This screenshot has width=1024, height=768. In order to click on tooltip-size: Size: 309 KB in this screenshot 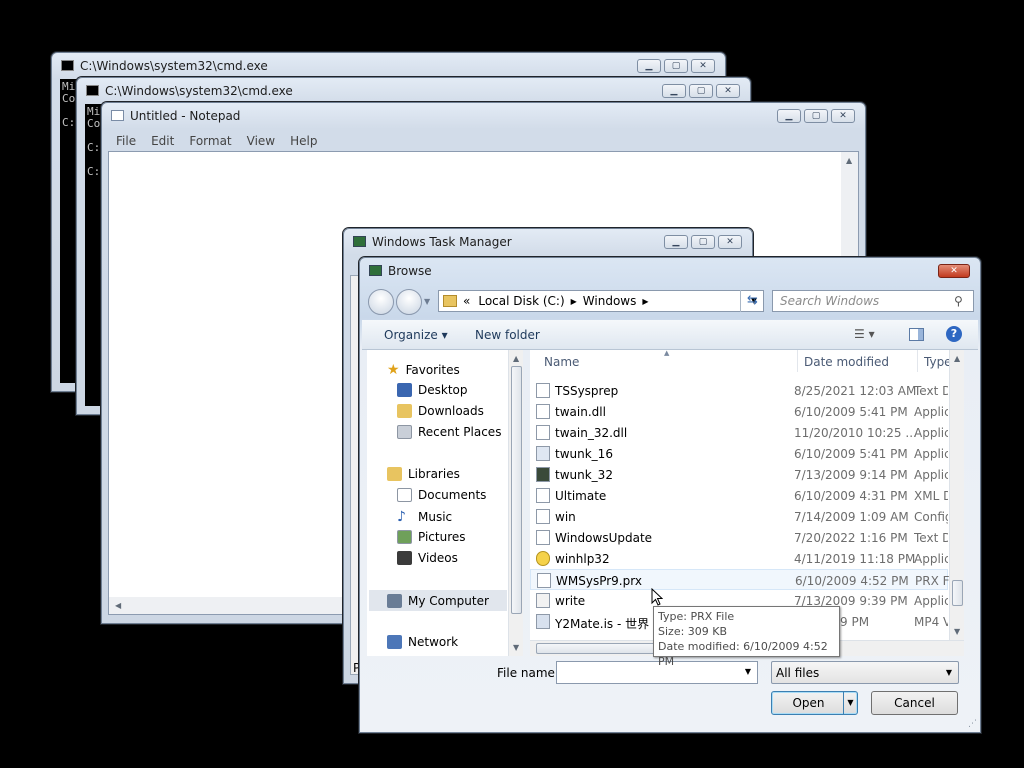, I will do `click(693, 631)`.